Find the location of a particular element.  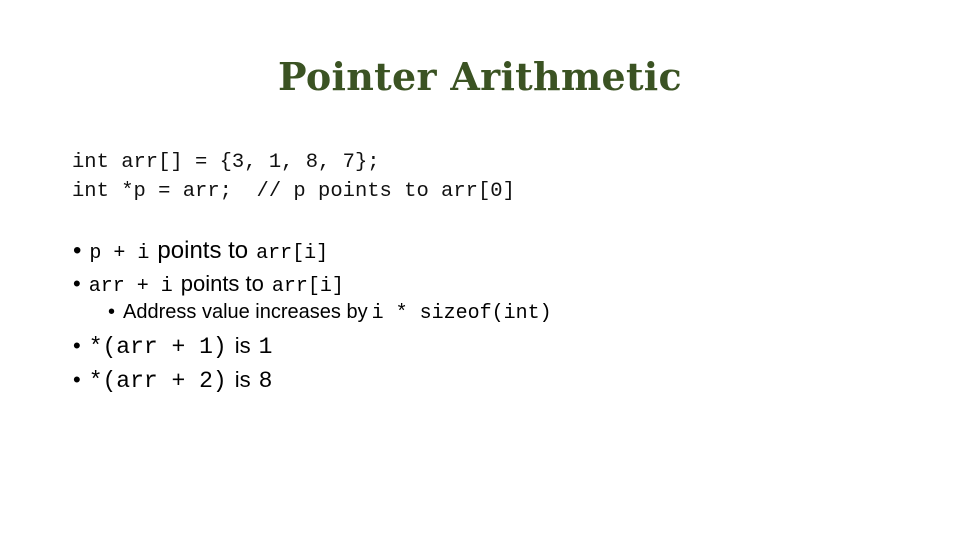

bullet-text: Address value increases by is located at coordinates (245, 312).